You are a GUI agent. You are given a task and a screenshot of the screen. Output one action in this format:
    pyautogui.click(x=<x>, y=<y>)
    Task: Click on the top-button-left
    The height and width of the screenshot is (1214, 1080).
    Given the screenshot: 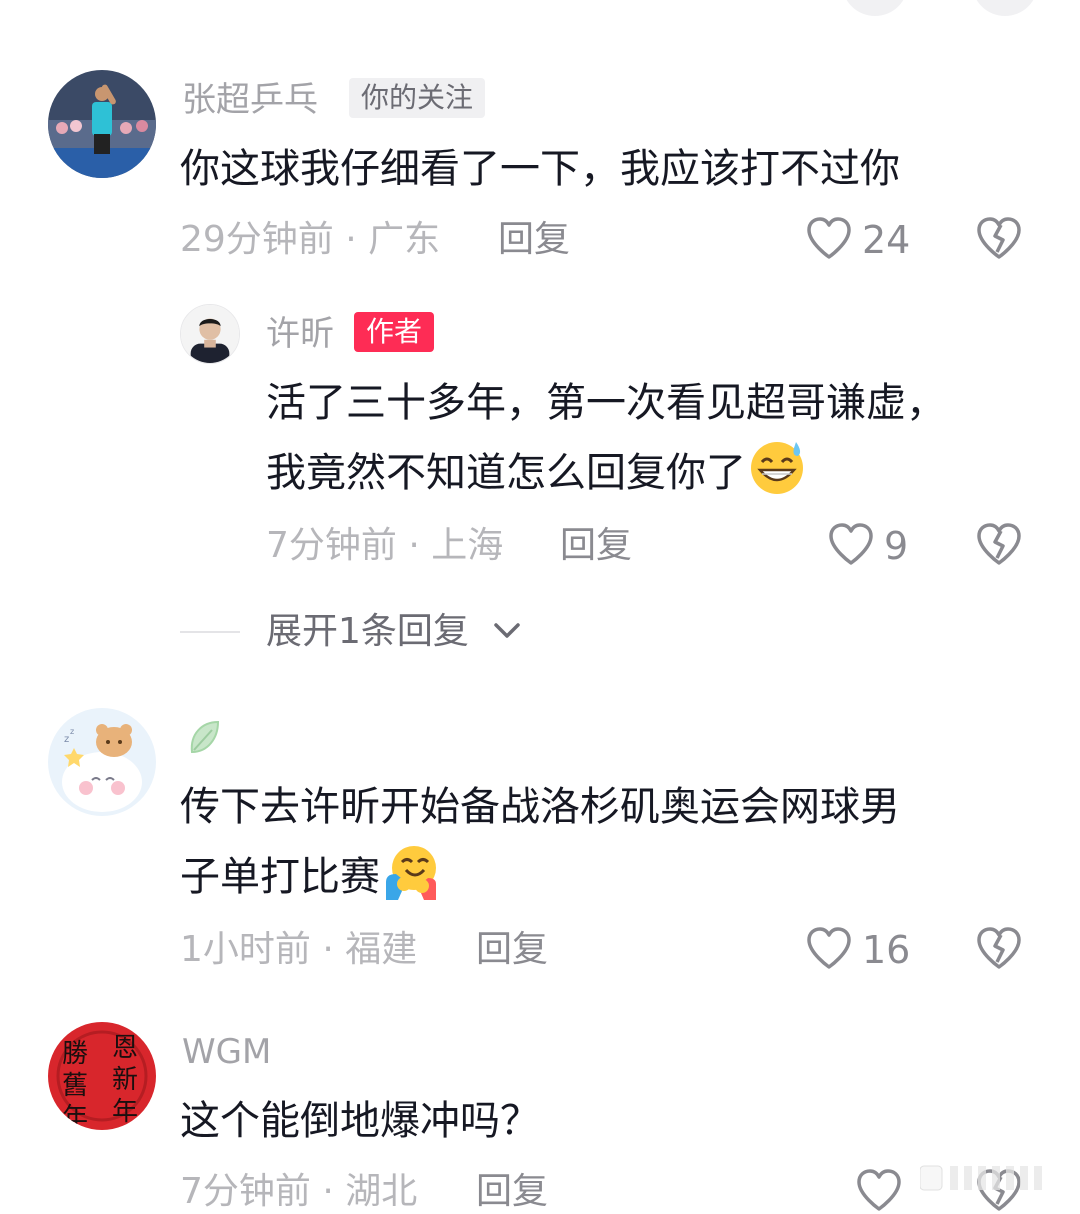 What is the action you would take?
    pyautogui.click(x=875, y=8)
    